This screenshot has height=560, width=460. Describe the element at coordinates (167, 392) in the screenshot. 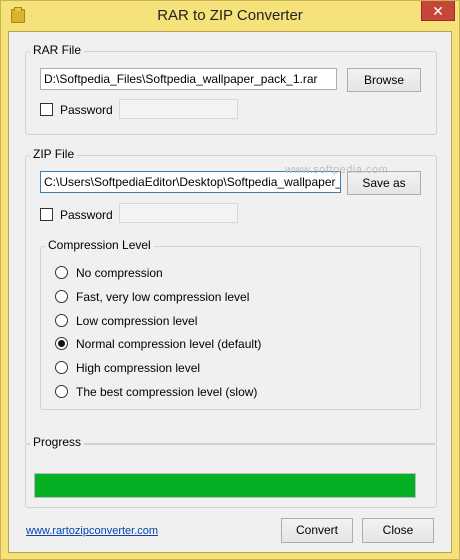

I see `radio-label: The best compression level (slow)` at that location.